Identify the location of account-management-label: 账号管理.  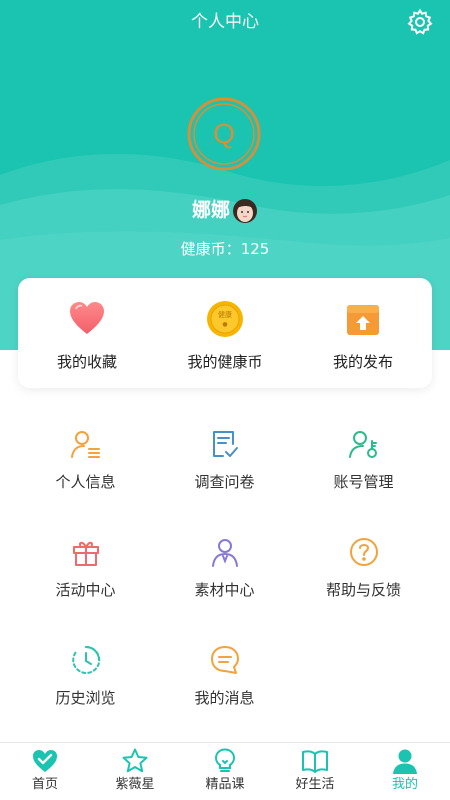
(363, 482).